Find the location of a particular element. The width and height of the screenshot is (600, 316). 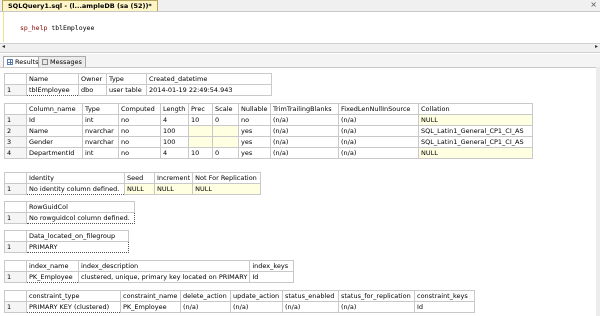

column-header: delete_action is located at coordinates (205, 296).